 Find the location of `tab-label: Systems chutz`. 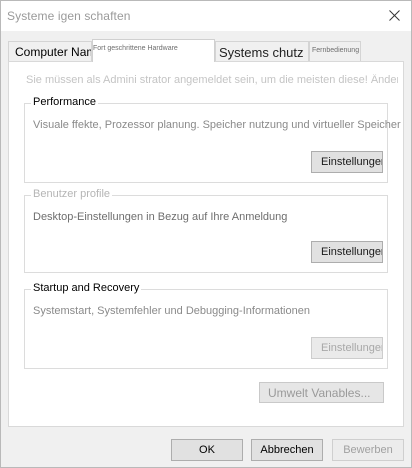

tab-label: Systems chutz is located at coordinates (261, 52).